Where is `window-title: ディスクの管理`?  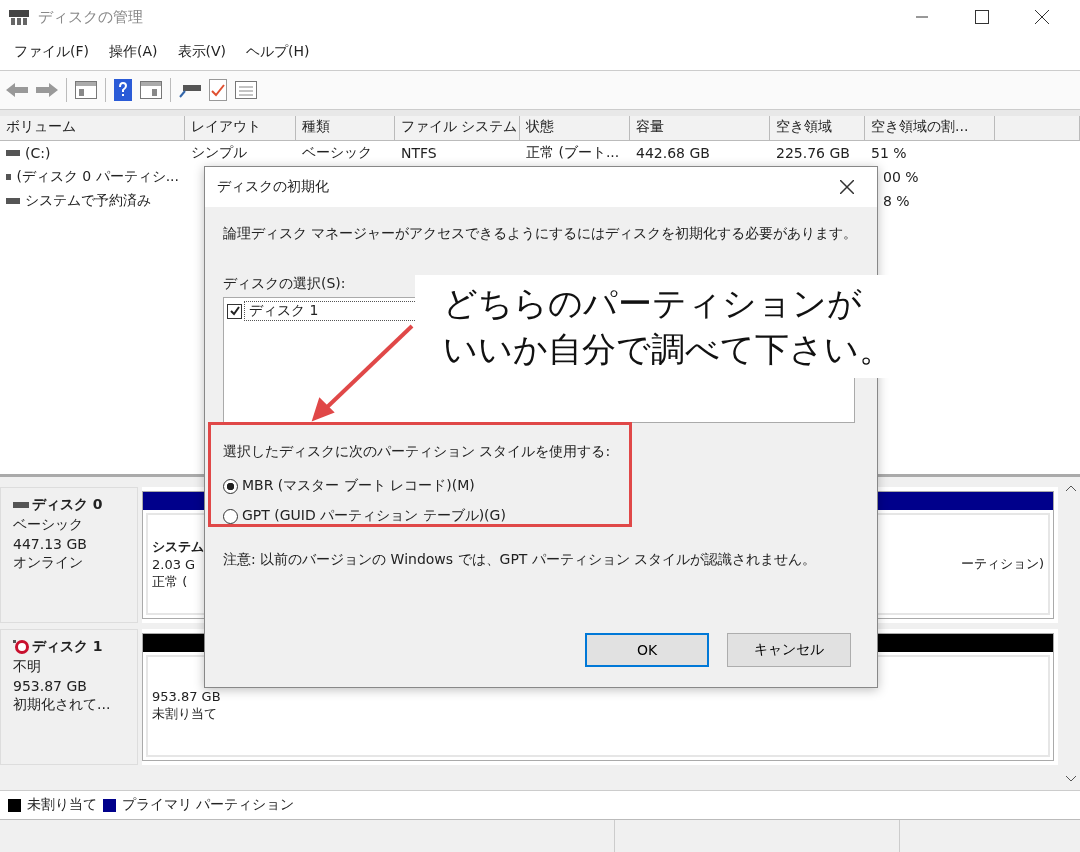 window-title: ディスクの管理 is located at coordinates (91, 17).